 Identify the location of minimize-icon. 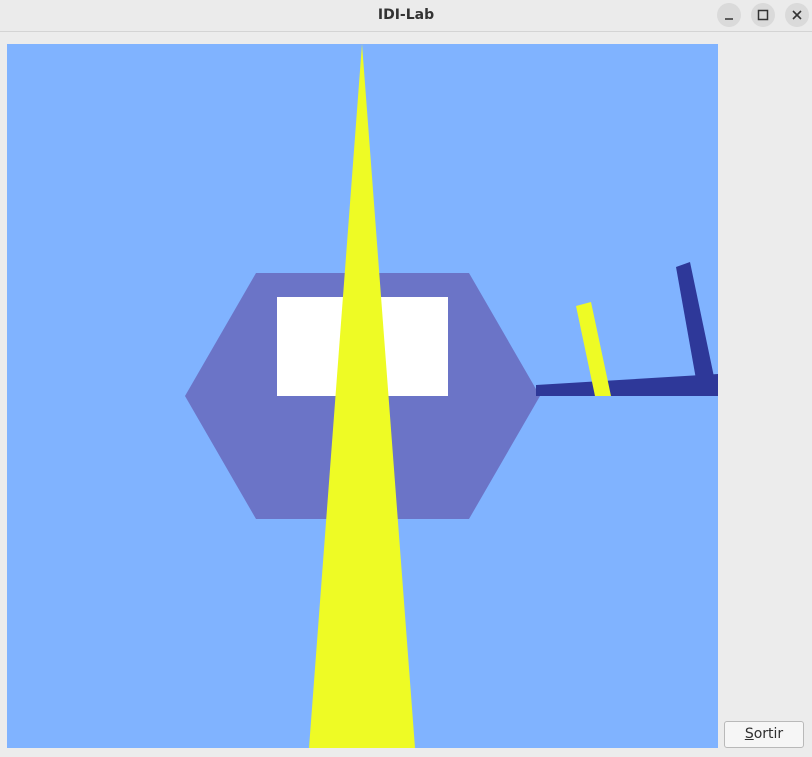
(729, 19).